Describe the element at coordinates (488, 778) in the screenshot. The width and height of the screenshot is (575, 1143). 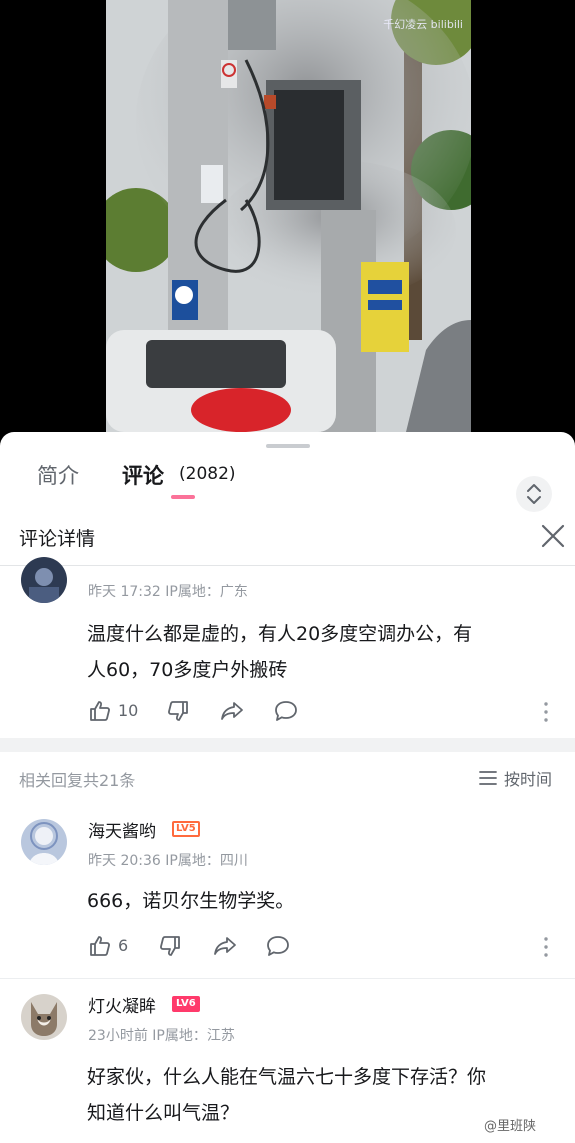
I see `sort-lines-icon` at that location.